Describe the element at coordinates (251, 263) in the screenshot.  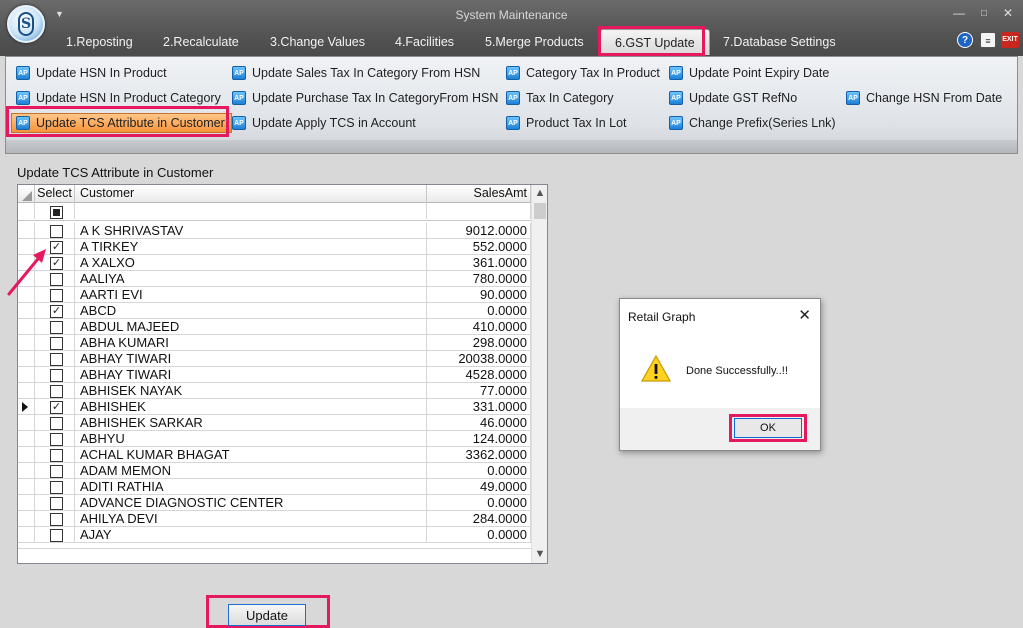
I see `customer-cell: A XALXO` at that location.